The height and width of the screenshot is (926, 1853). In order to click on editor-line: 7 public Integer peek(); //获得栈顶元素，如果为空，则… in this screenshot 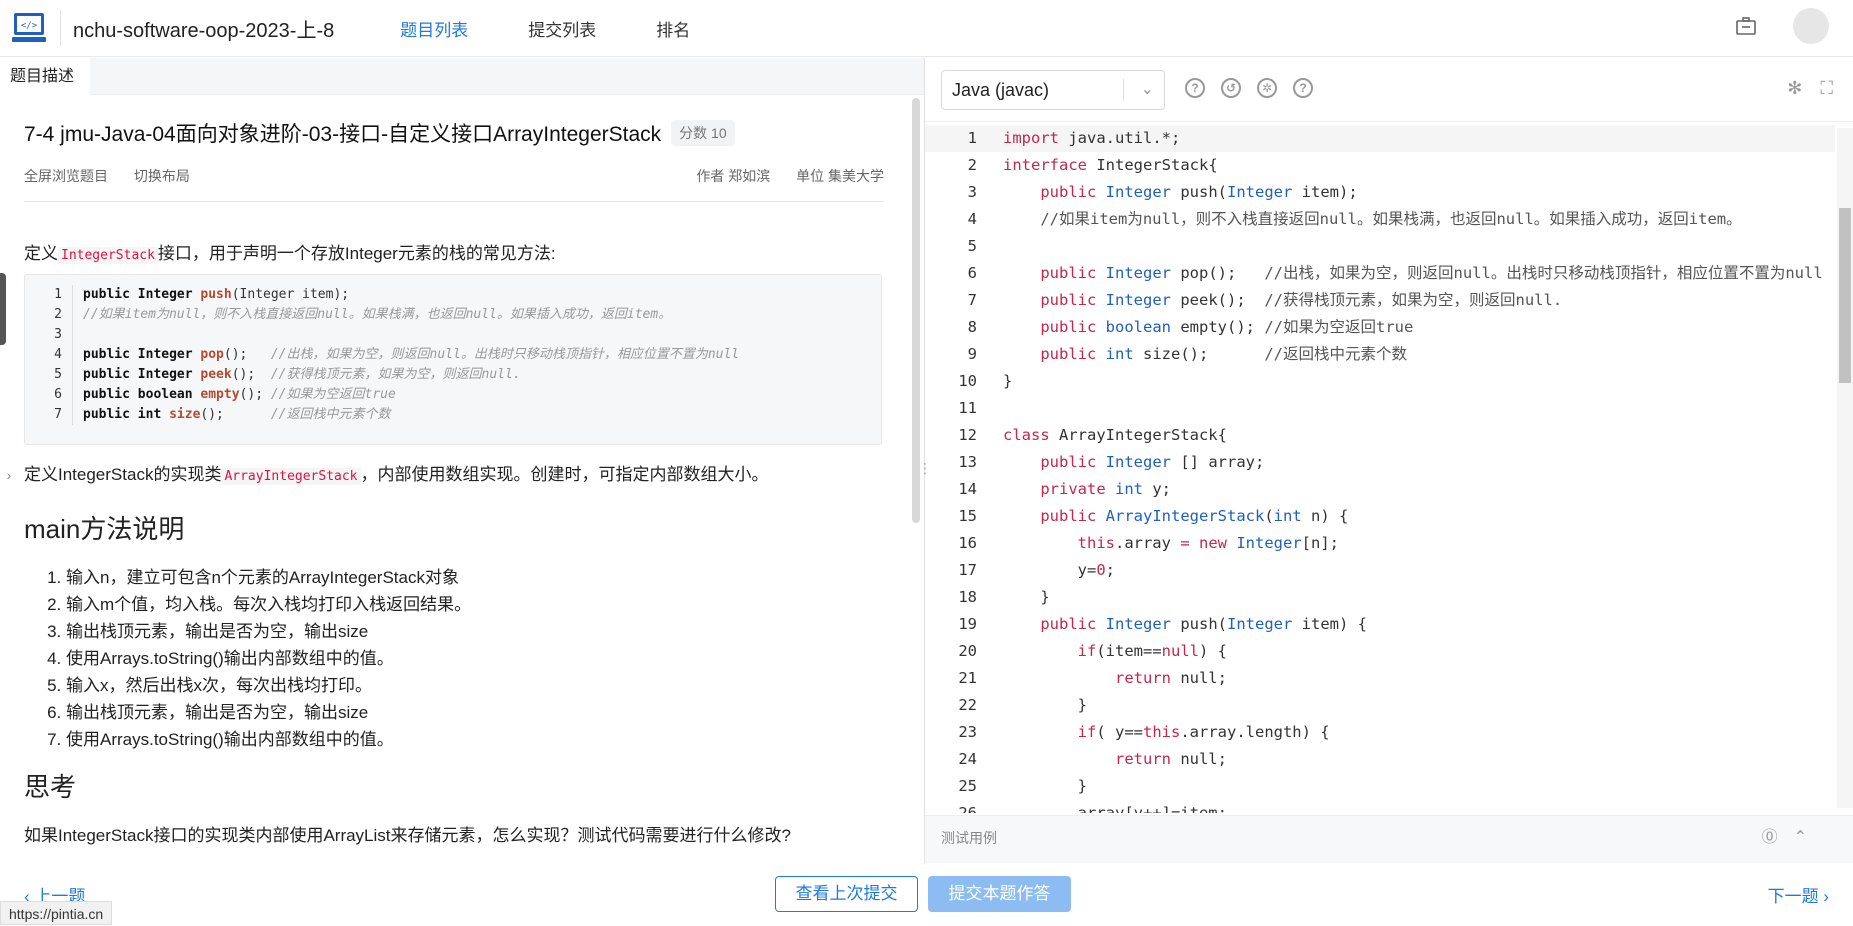, I will do `click(1380, 300)`.